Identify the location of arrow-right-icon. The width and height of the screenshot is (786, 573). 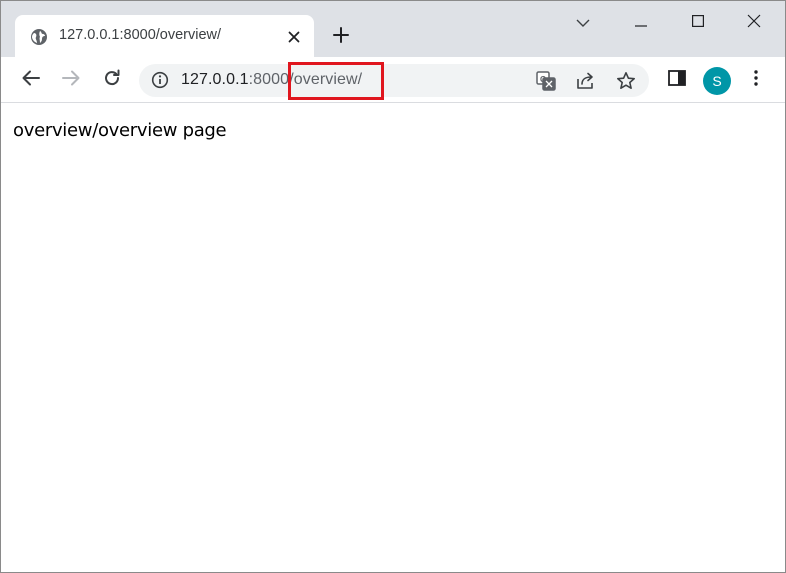
(71, 80).